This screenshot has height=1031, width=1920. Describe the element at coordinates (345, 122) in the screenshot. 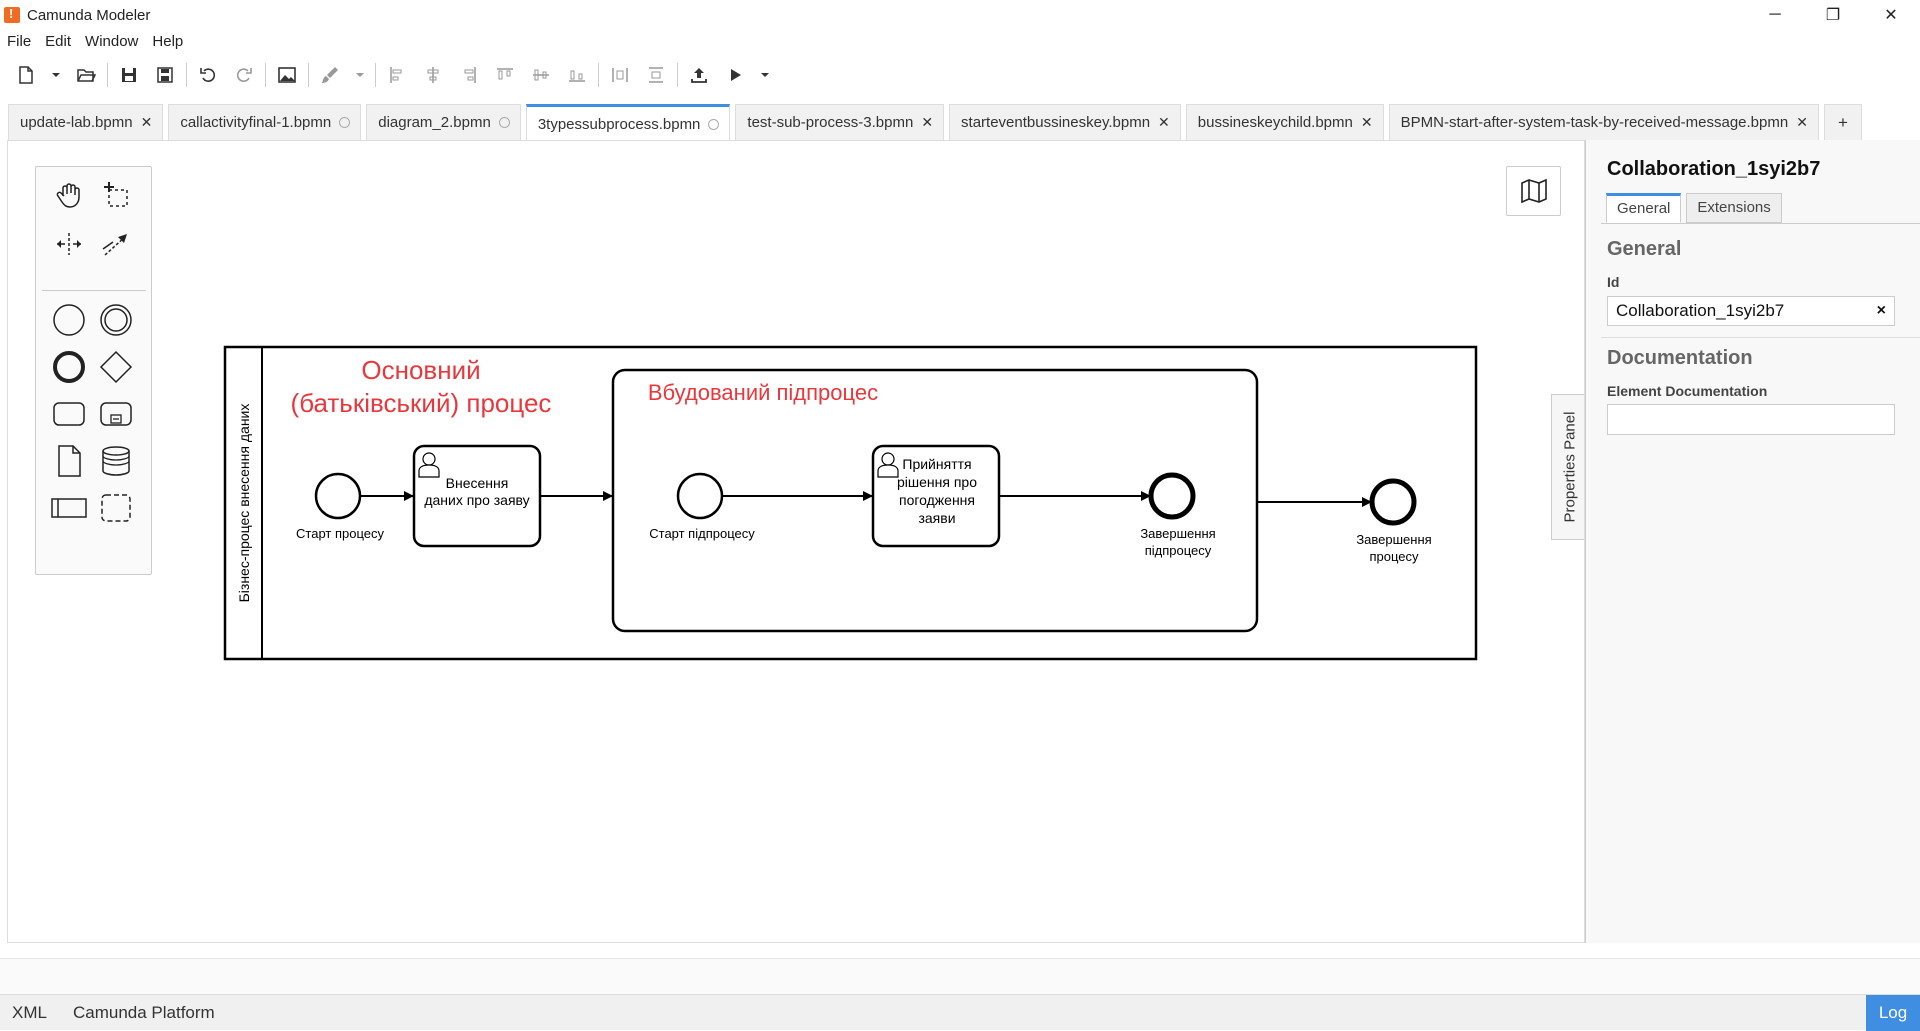

I see `unsaved-indicator-icon` at that location.